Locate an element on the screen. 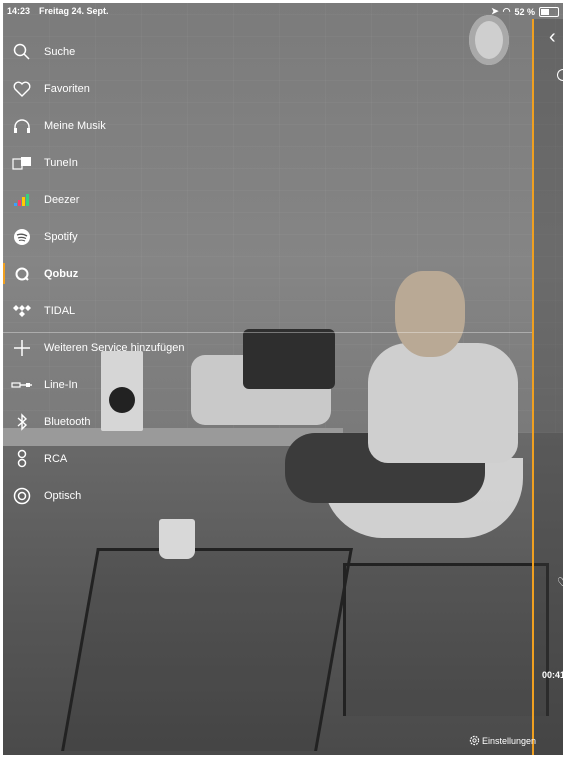  gear-icon is located at coordinates (474, 740).